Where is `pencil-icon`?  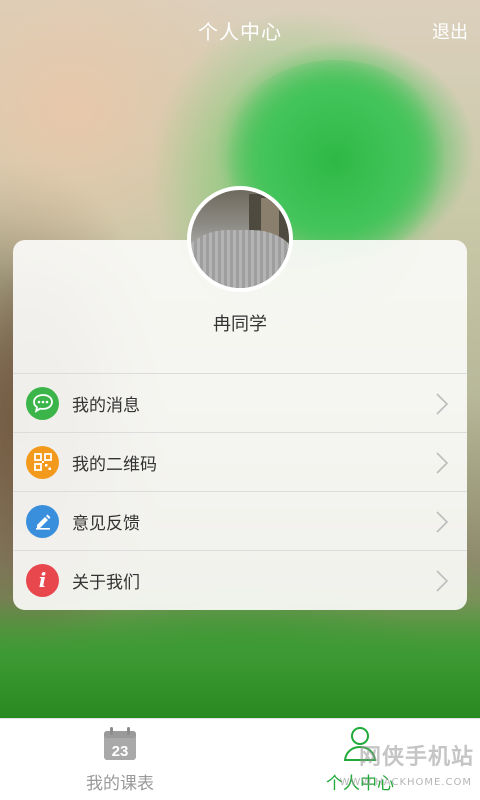 pencil-icon is located at coordinates (42, 521).